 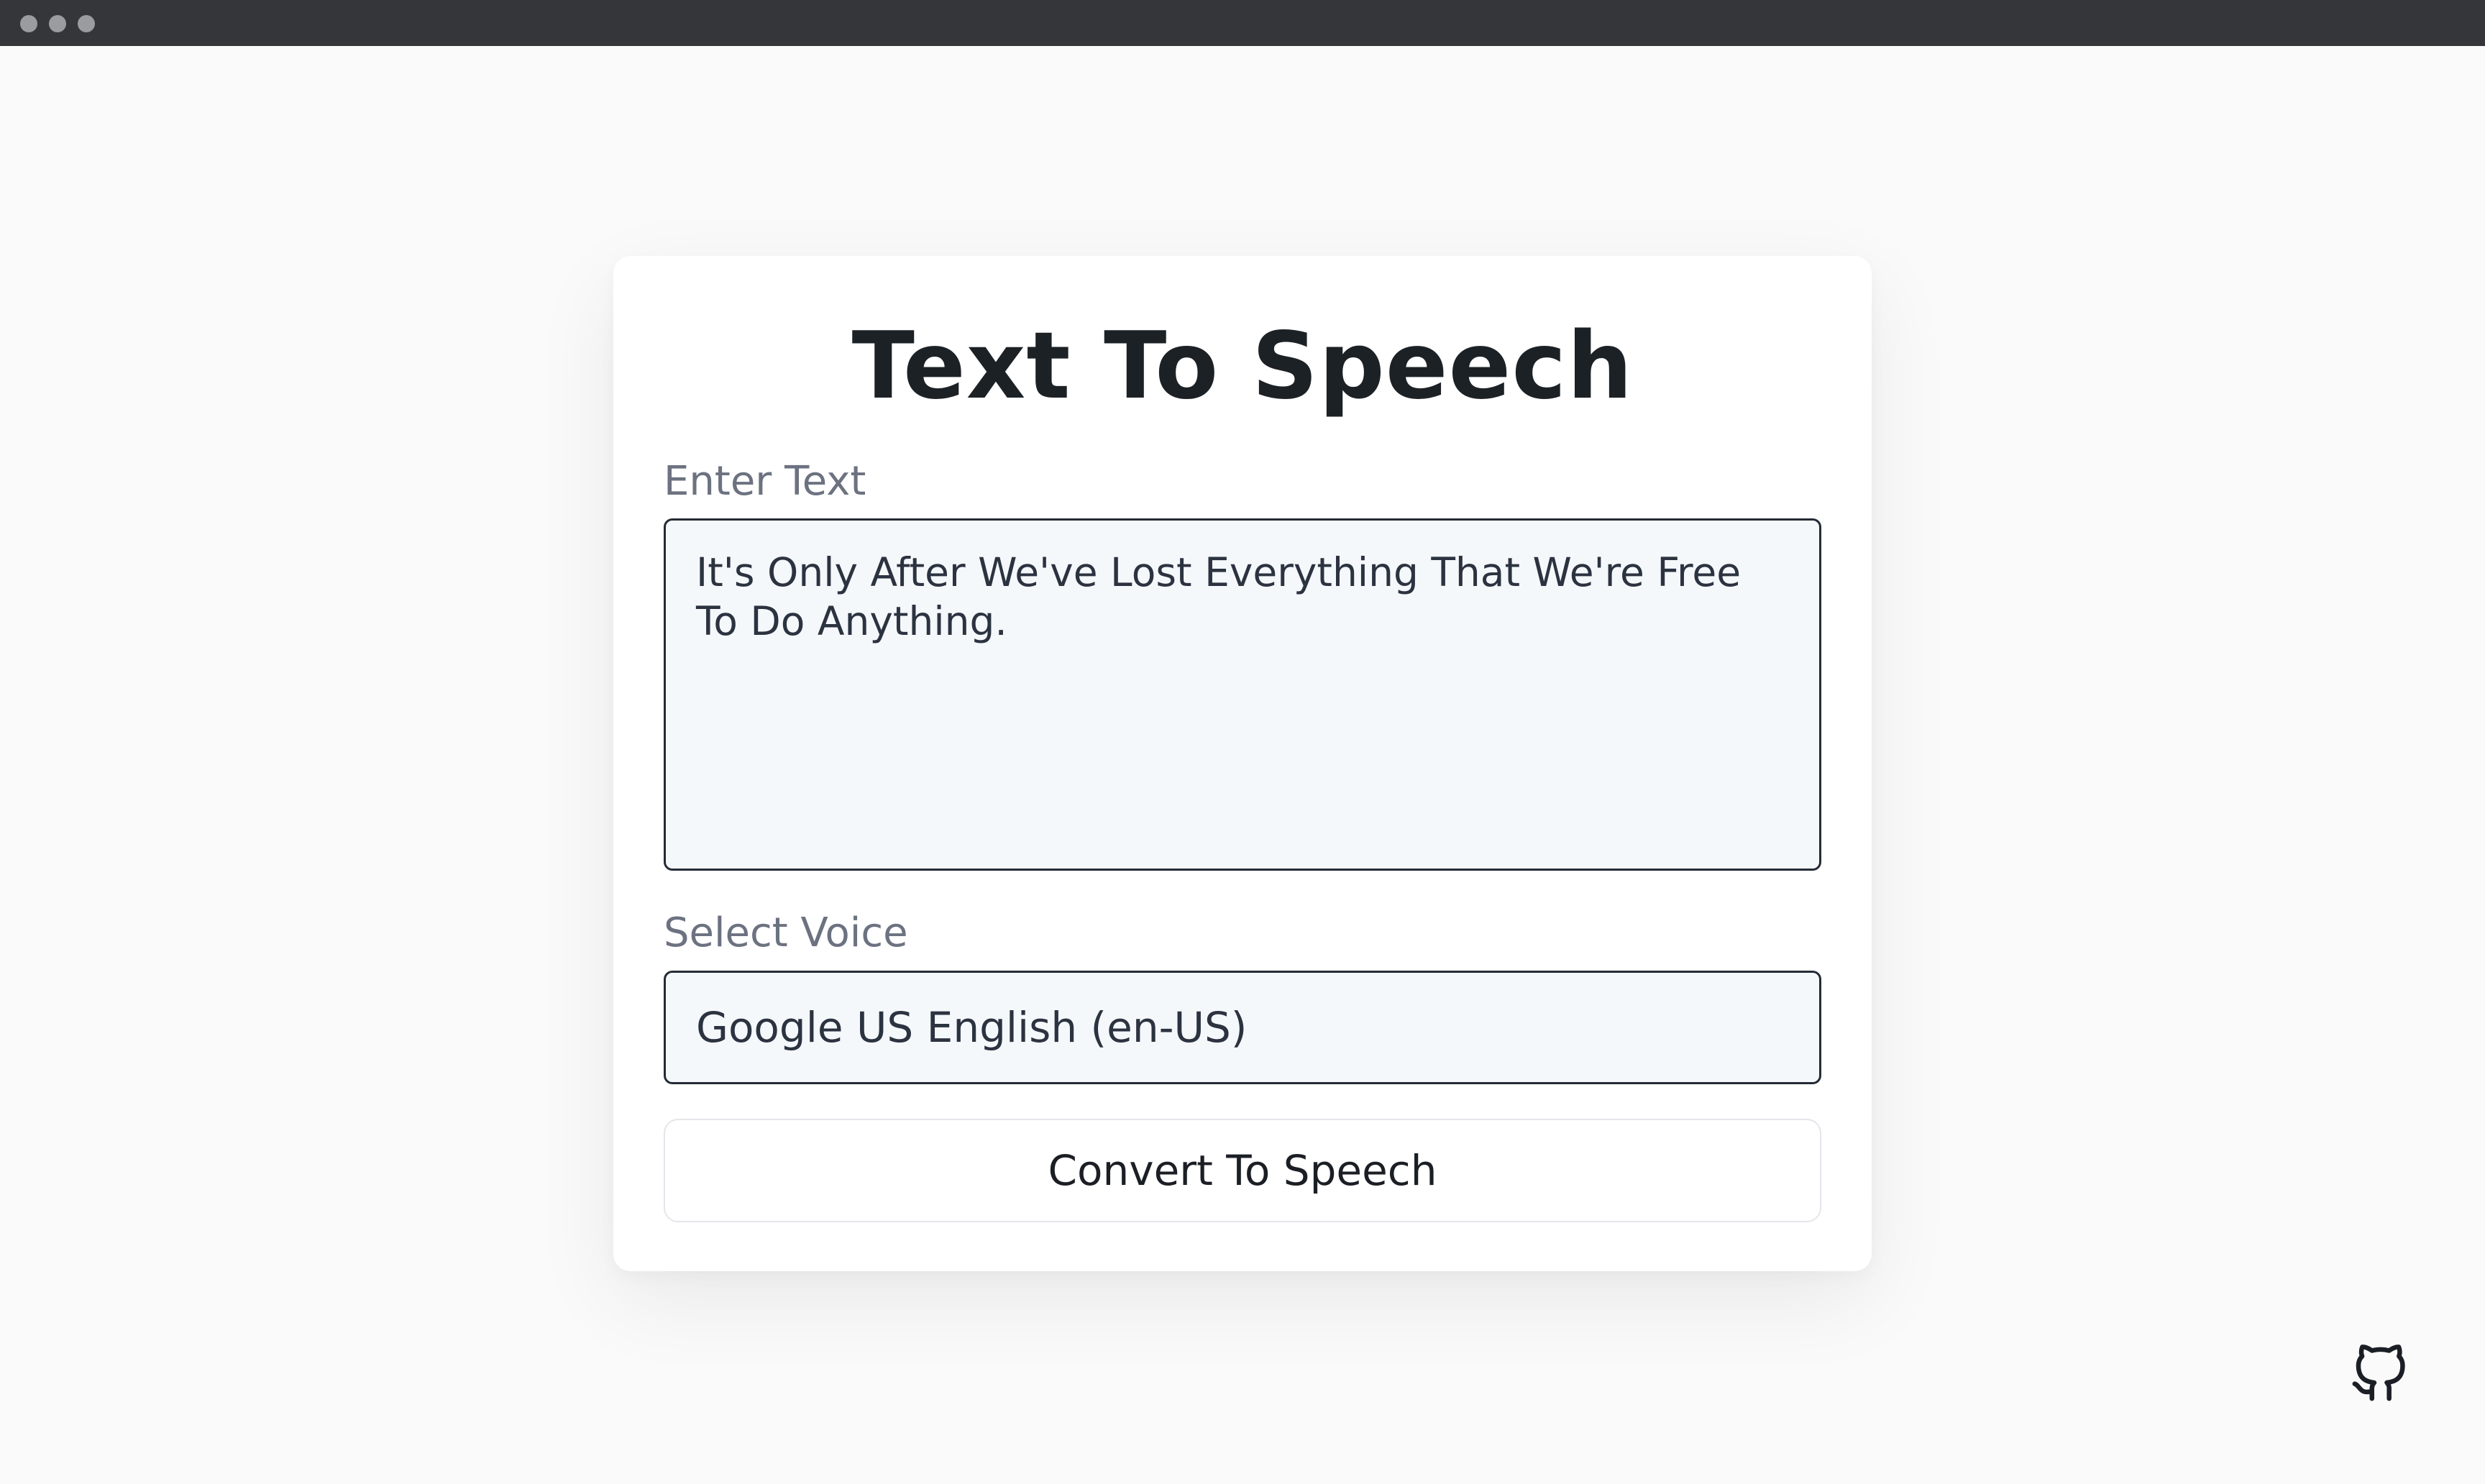 I want to click on window-close-dot, so click(x=28, y=23).